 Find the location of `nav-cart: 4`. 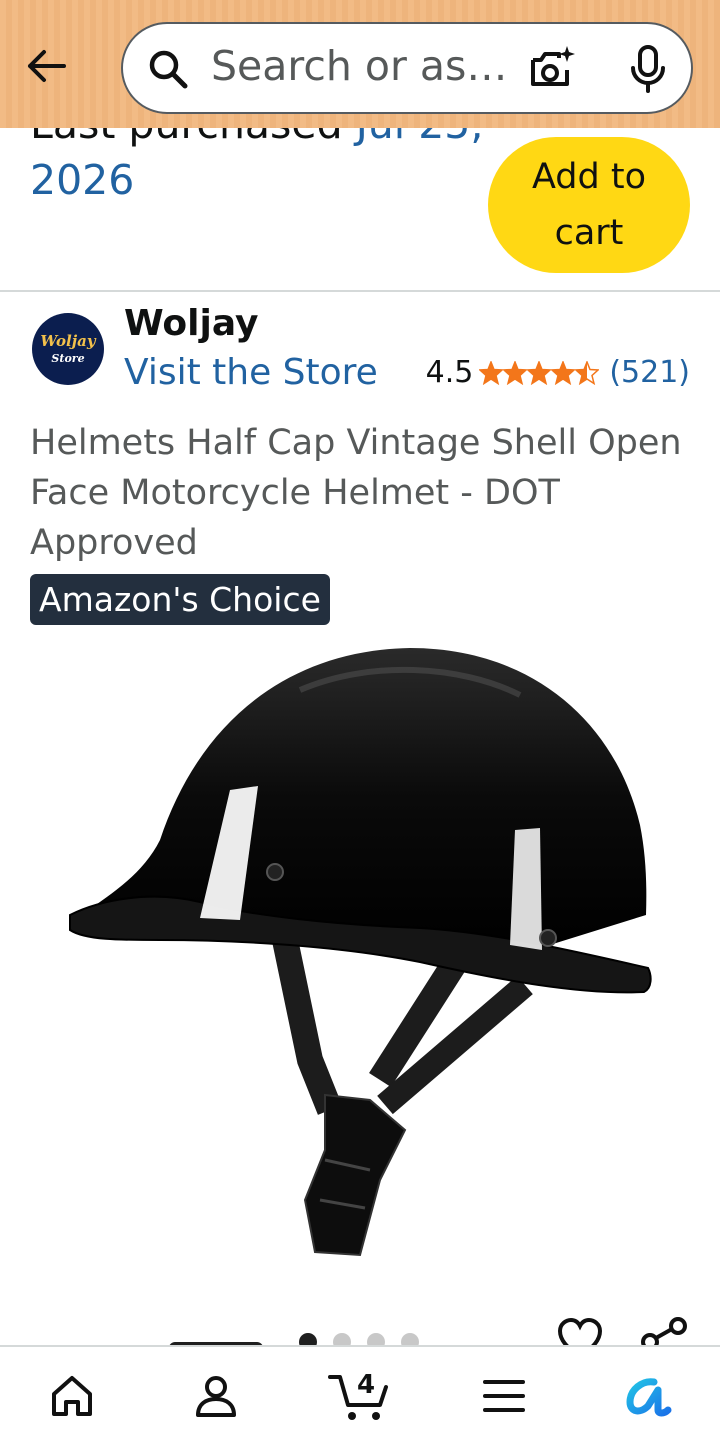

nav-cart: 4 is located at coordinates (360, 1396).